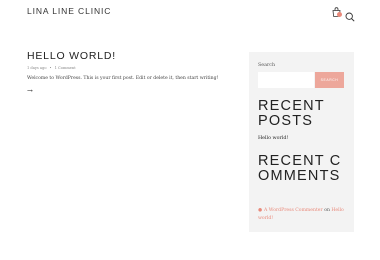 This screenshot has height=260, width=380. Describe the element at coordinates (291, 113) in the screenshot. I see `recent-posts-title: RECENT POSTS` at that location.